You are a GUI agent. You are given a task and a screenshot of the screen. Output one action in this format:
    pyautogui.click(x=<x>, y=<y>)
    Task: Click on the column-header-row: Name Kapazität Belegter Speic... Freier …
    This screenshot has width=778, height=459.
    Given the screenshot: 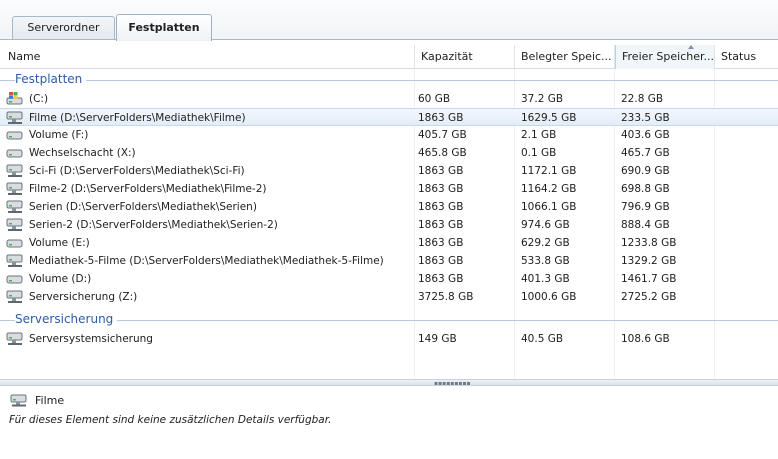 What is the action you would take?
    pyautogui.click(x=389, y=57)
    